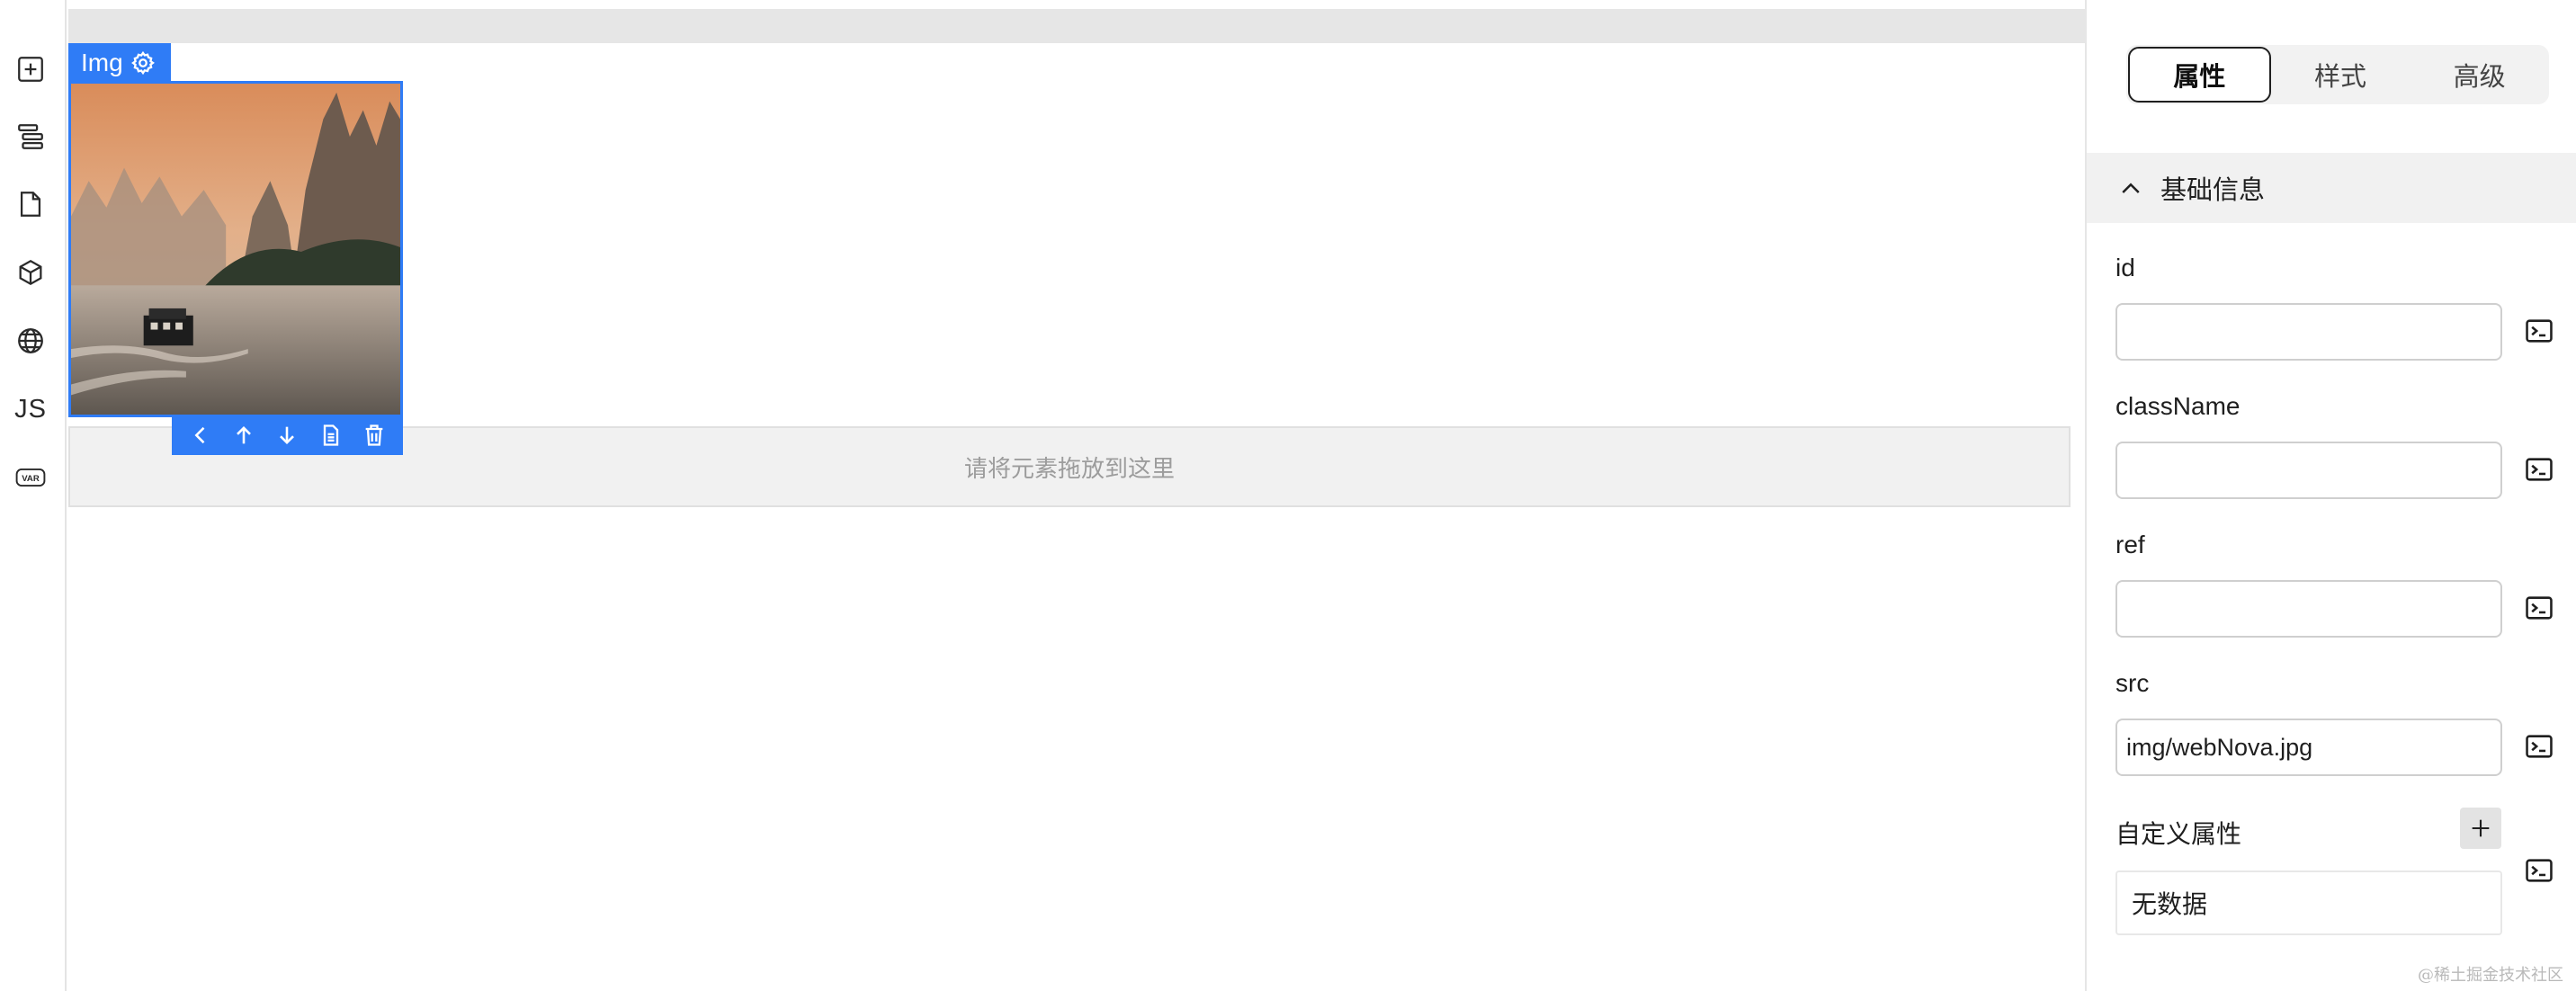 The image size is (2576, 991). I want to click on src-label: src, so click(2132, 683).